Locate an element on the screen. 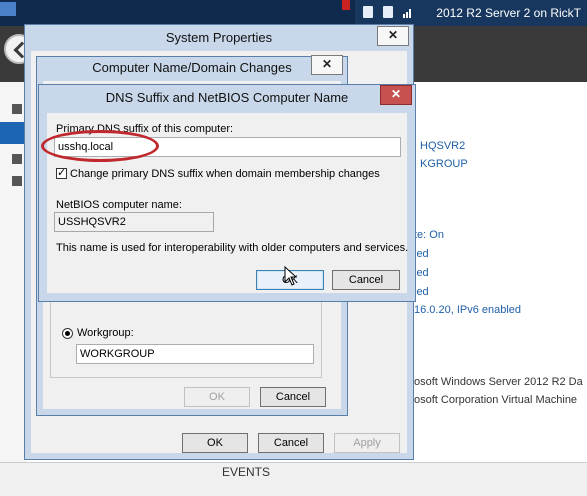 This screenshot has height=496, width=587. workgroup-radio is located at coordinates (67, 333).